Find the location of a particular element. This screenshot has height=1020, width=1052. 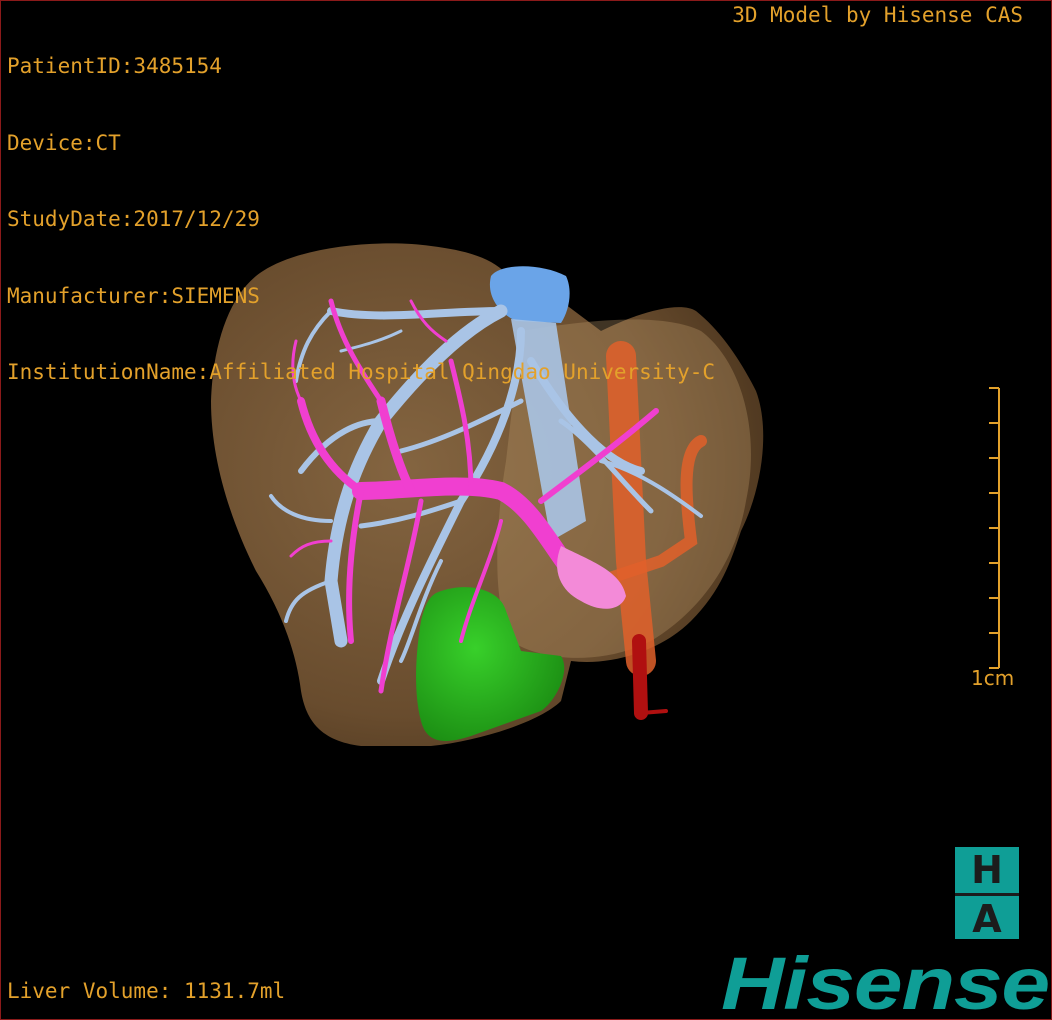

study-date: StudyDate:2017/12/29 is located at coordinates (133, 219).